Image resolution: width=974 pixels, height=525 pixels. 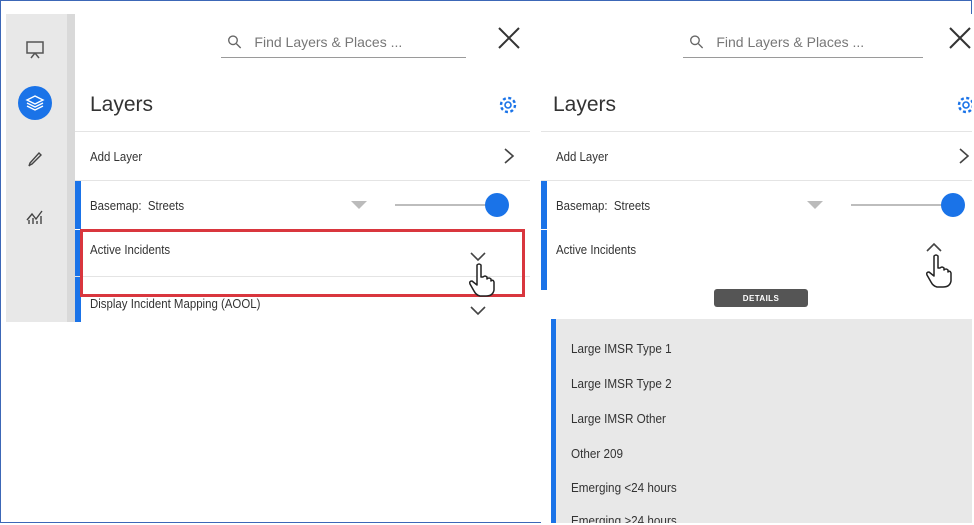 What do you see at coordinates (35, 159) in the screenshot?
I see `pencil-icon` at bounding box center [35, 159].